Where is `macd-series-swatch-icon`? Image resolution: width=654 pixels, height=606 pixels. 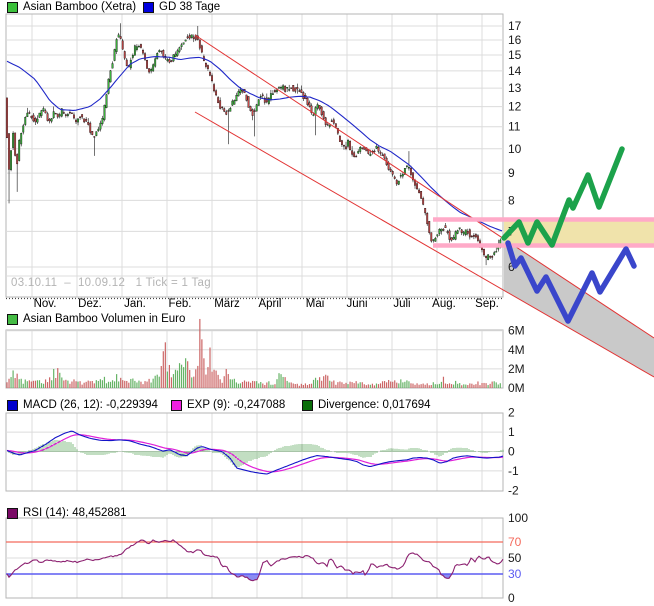
macd-series-swatch-icon is located at coordinates (12, 405).